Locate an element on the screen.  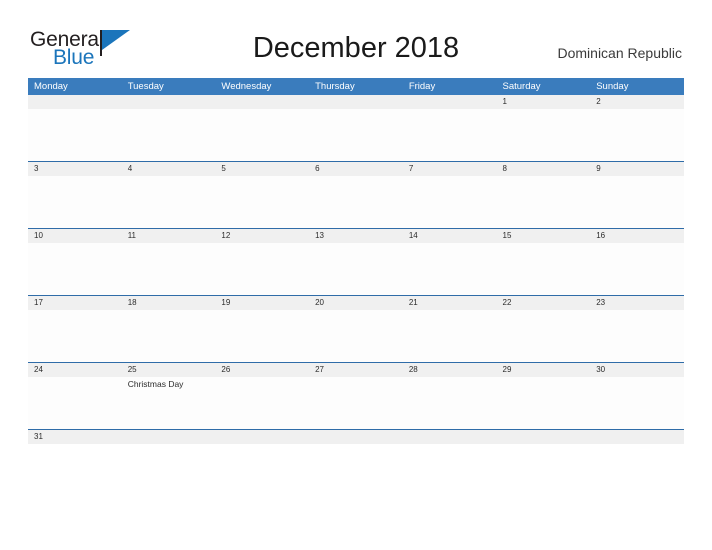
day-number: 13 is located at coordinates (356, 236).